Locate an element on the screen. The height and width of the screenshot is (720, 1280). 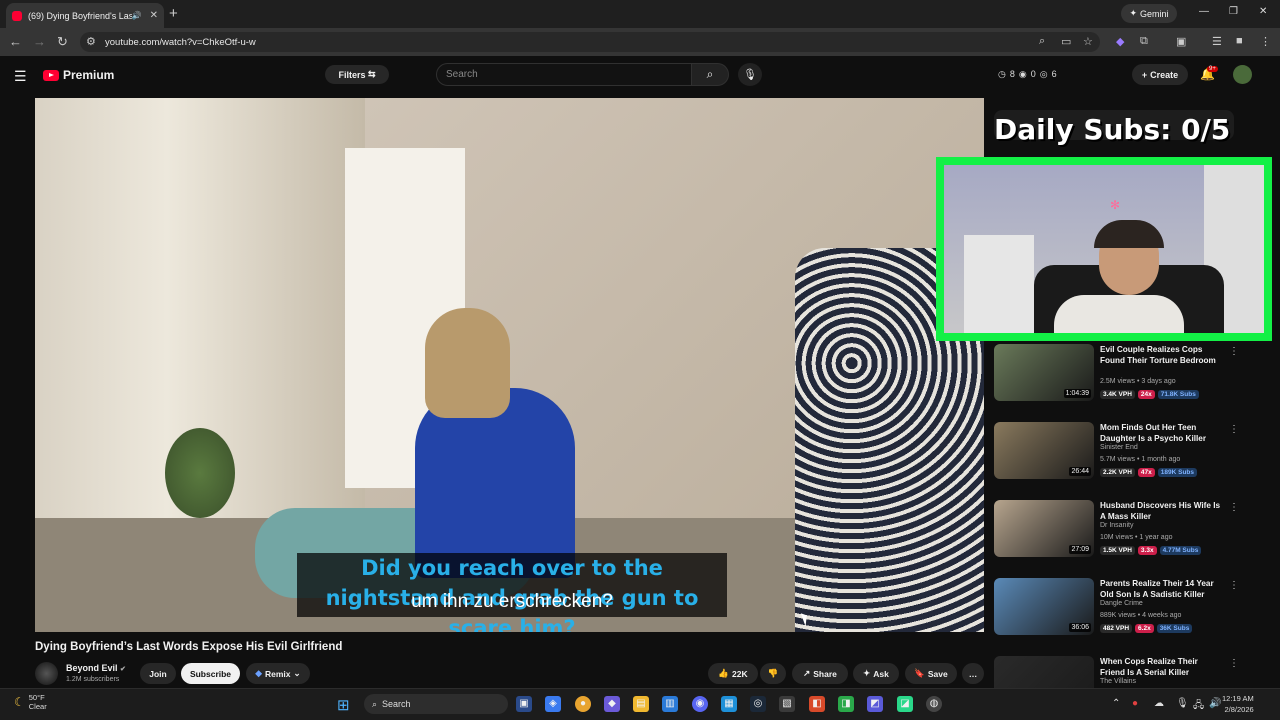
restore-button: ❐ is located at coordinates (1233, 11).